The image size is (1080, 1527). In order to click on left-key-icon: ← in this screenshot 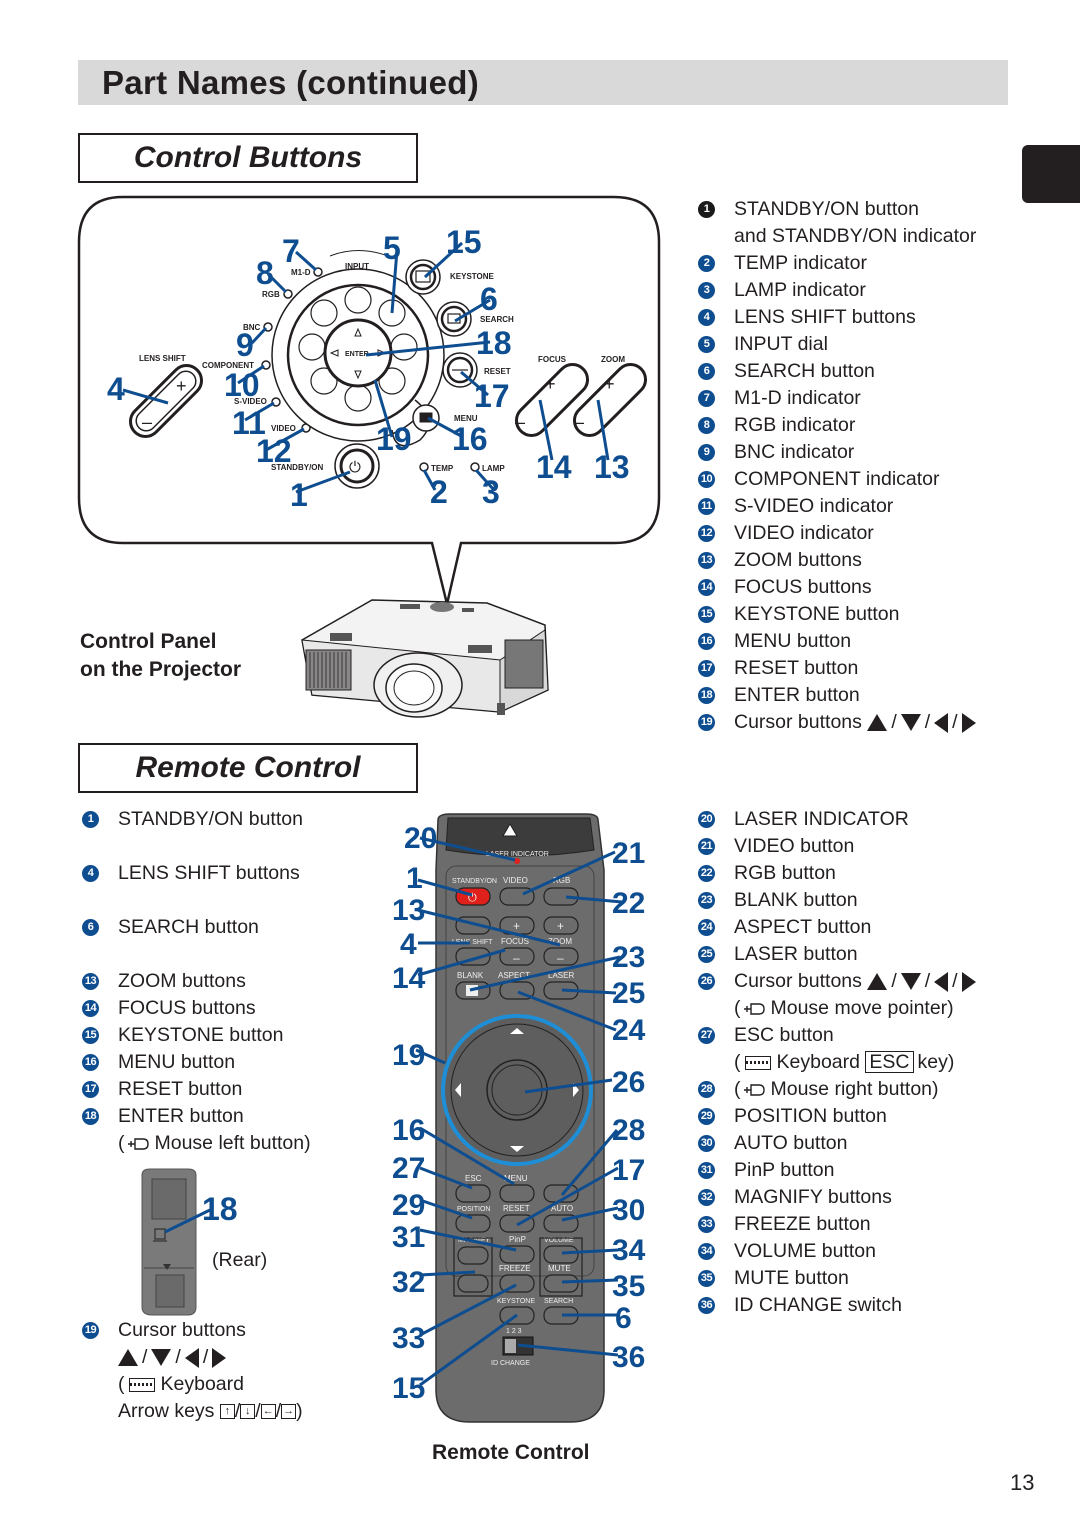, I will do `click(268, 1412)`.